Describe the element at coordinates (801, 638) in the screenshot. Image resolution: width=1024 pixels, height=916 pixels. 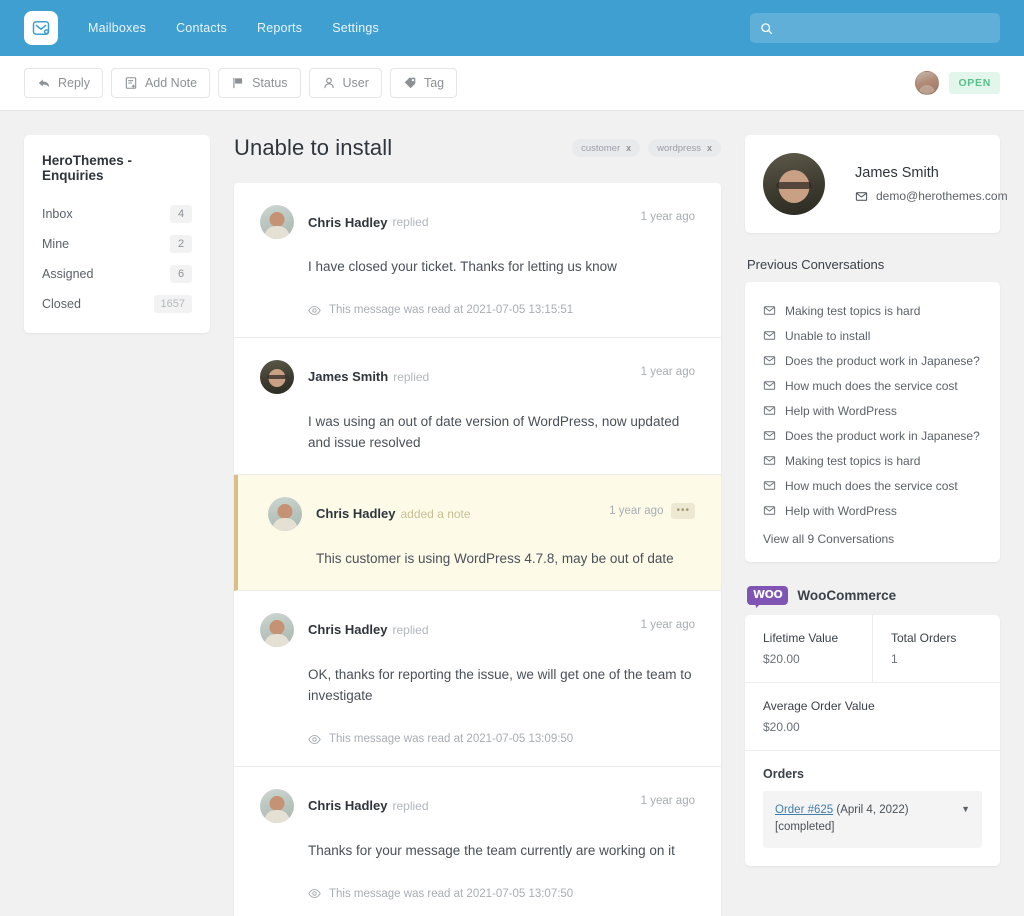
I see `stat-label: Lifetime Value` at that location.